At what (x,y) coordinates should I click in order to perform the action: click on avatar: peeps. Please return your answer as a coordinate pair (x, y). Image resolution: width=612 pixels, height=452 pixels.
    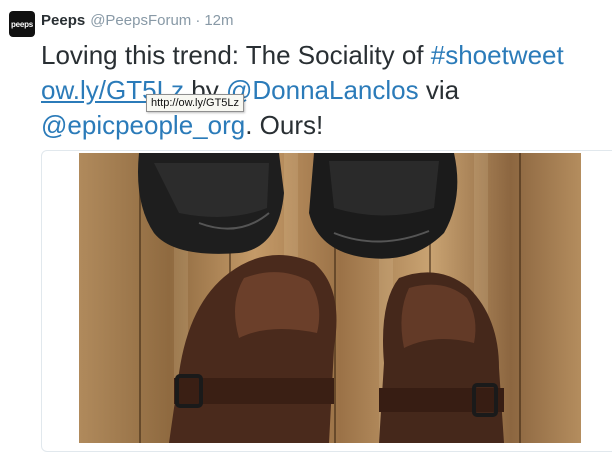
    Looking at the image, I should click on (22, 24).